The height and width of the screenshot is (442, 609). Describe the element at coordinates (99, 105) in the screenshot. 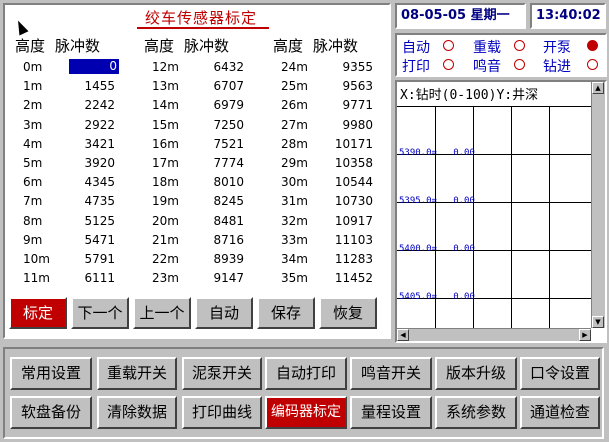

I see `pulse-value: 2242` at that location.